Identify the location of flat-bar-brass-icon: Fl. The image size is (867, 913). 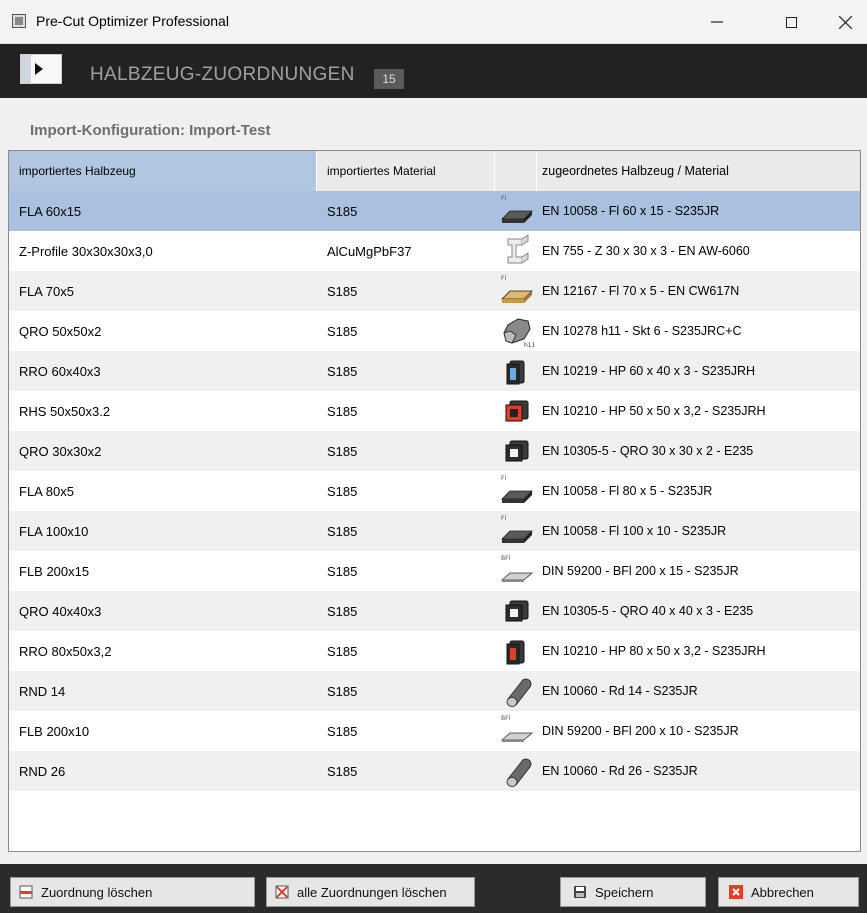
(517, 289).